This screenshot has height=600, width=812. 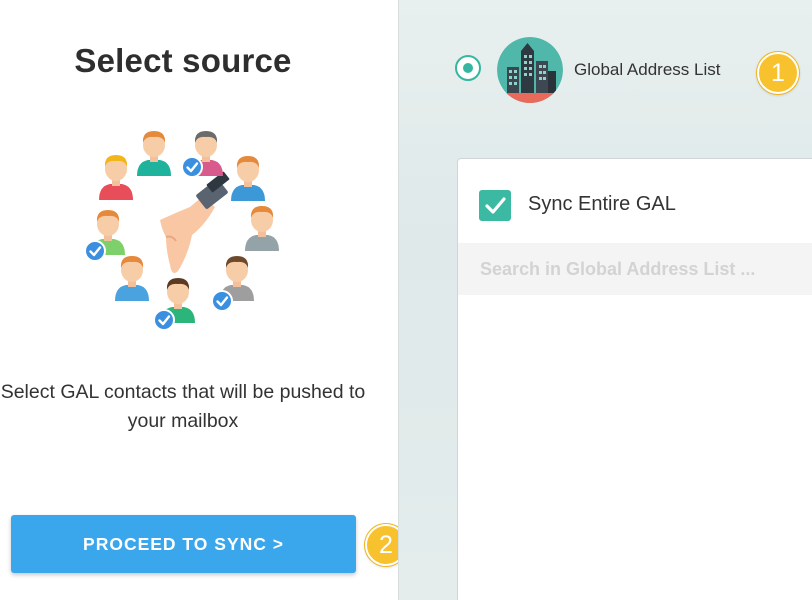 I want to click on sync-entire-gal-checkbox, so click(x=495, y=205).